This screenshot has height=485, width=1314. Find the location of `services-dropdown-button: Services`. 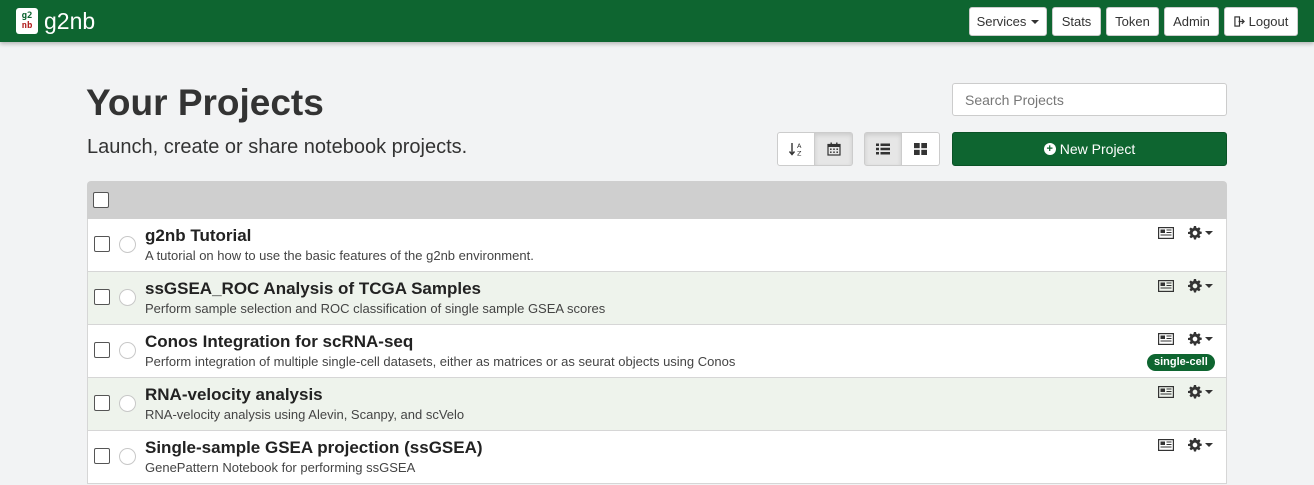

services-dropdown-button: Services is located at coordinates (1008, 21).